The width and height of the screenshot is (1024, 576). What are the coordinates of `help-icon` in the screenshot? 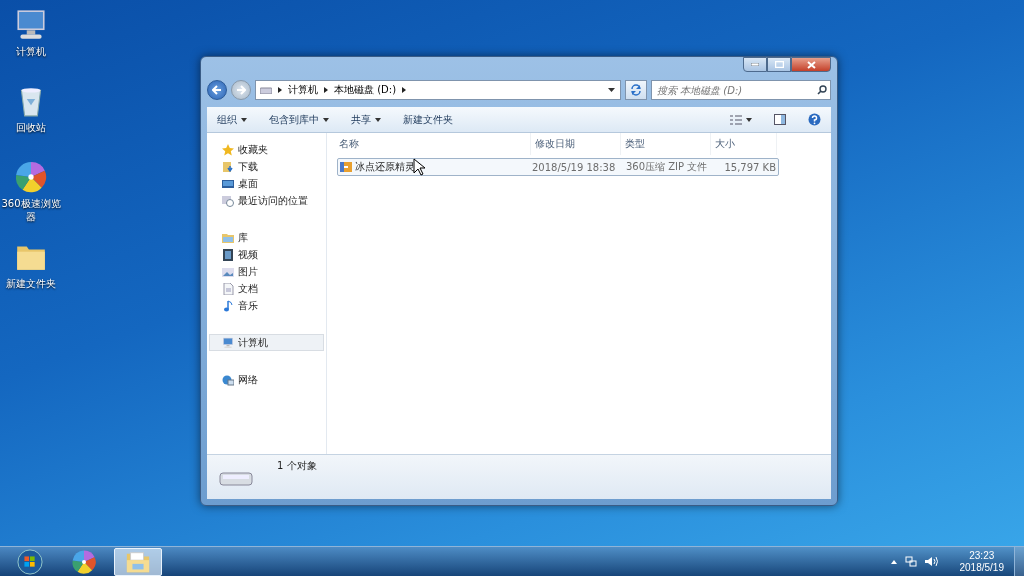 It's located at (814, 119).